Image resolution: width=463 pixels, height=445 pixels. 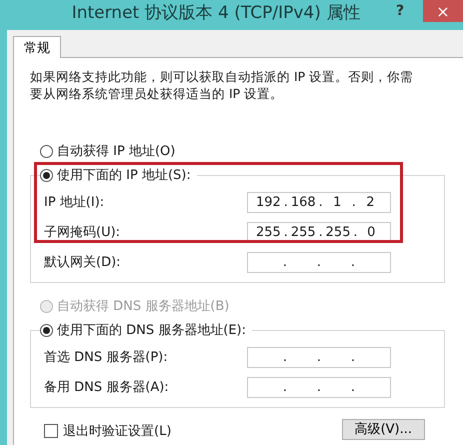 I want to click on field-label: IP 地址(I):, so click(x=75, y=202).